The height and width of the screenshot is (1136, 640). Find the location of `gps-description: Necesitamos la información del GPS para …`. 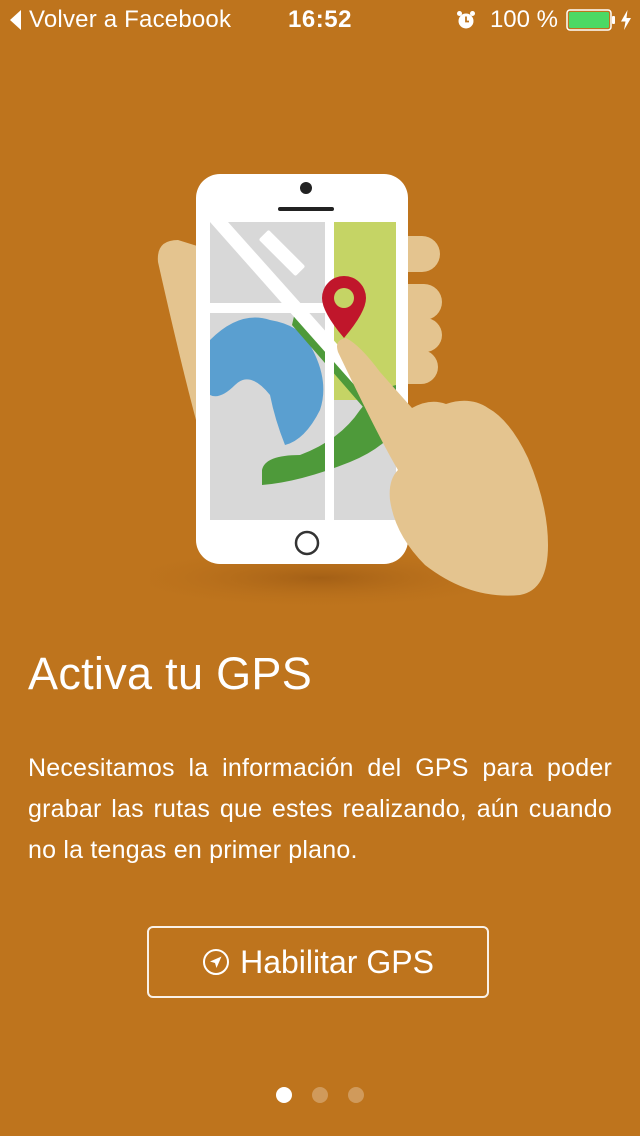

gps-description: Necesitamos la información del GPS para … is located at coordinates (320, 809).